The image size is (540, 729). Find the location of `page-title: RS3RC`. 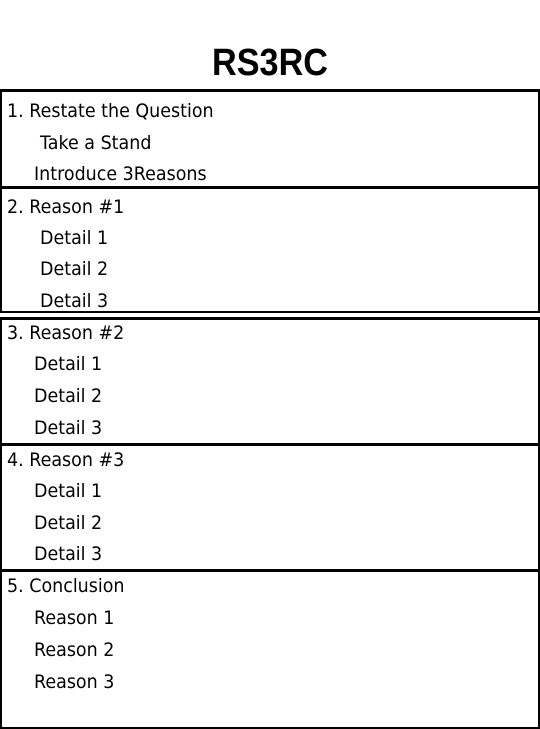

page-title: RS3RC is located at coordinates (270, 63).